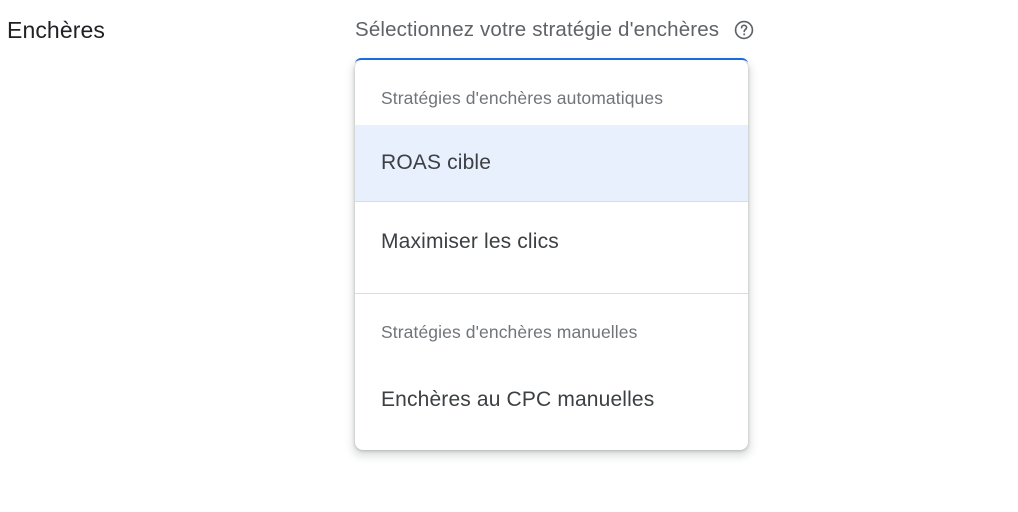 The width and height of the screenshot is (1018, 512). I want to click on option-maximize-clicks: Maximiser les clics, so click(551, 242).